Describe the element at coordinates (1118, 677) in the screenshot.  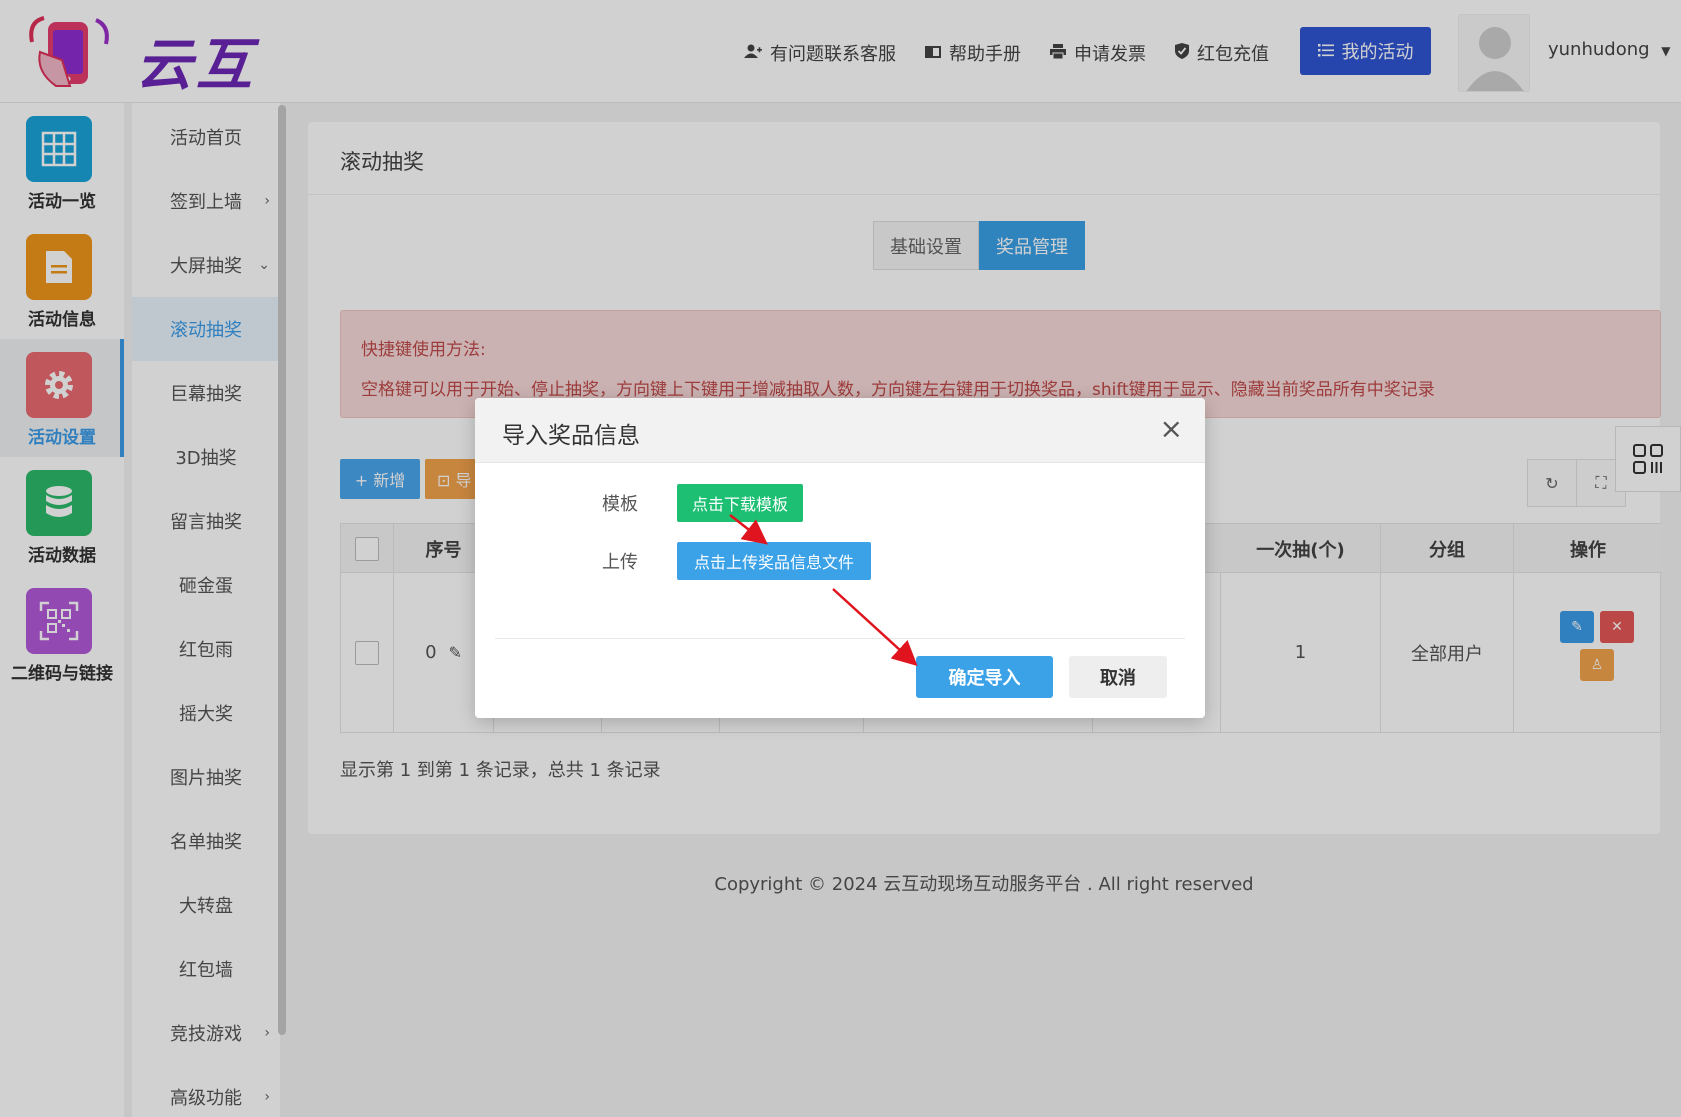
I see `cancel-button: 取消` at that location.